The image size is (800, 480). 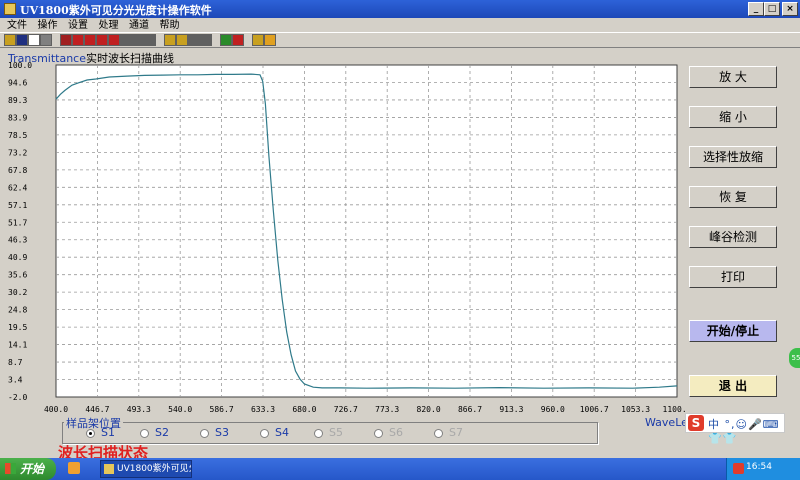 What do you see at coordinates (238, 40) in the screenshot?
I see `pen-icon` at bounding box center [238, 40].